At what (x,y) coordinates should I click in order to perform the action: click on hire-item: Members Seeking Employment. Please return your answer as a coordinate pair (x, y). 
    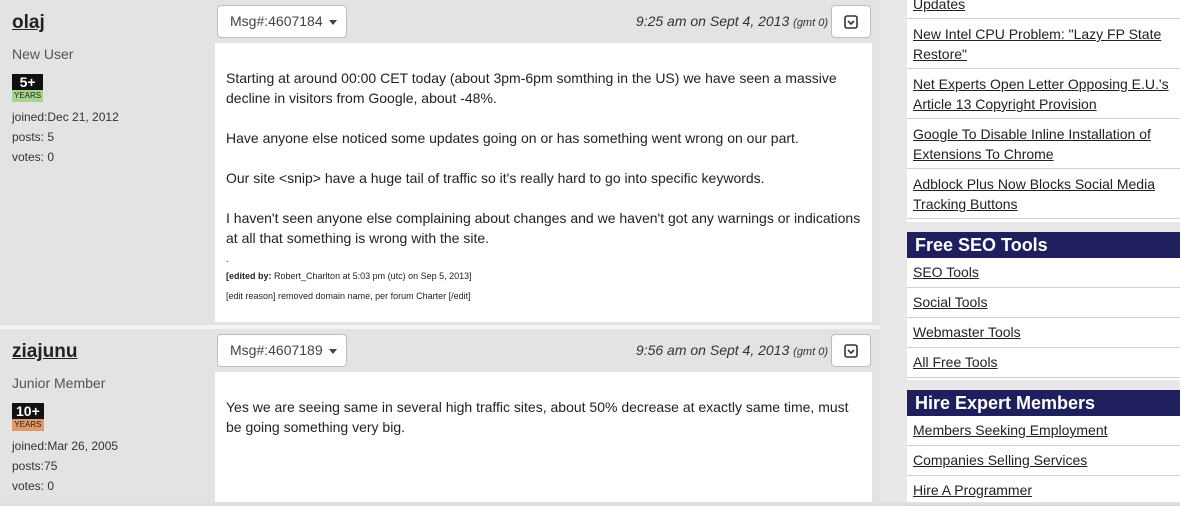
    Looking at the image, I should click on (1043, 431).